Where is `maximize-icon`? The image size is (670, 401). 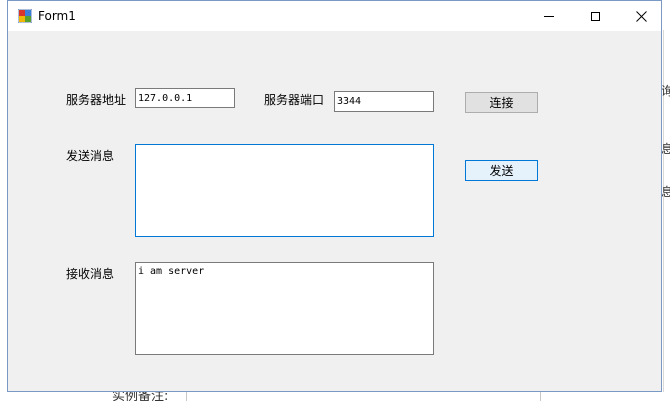
maximize-icon is located at coordinates (595, 16).